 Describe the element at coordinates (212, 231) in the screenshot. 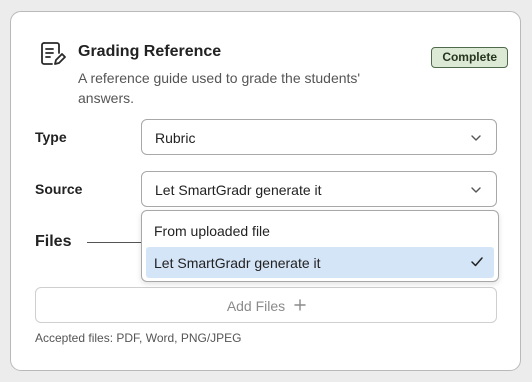

I see `option-label: From uploaded file` at that location.